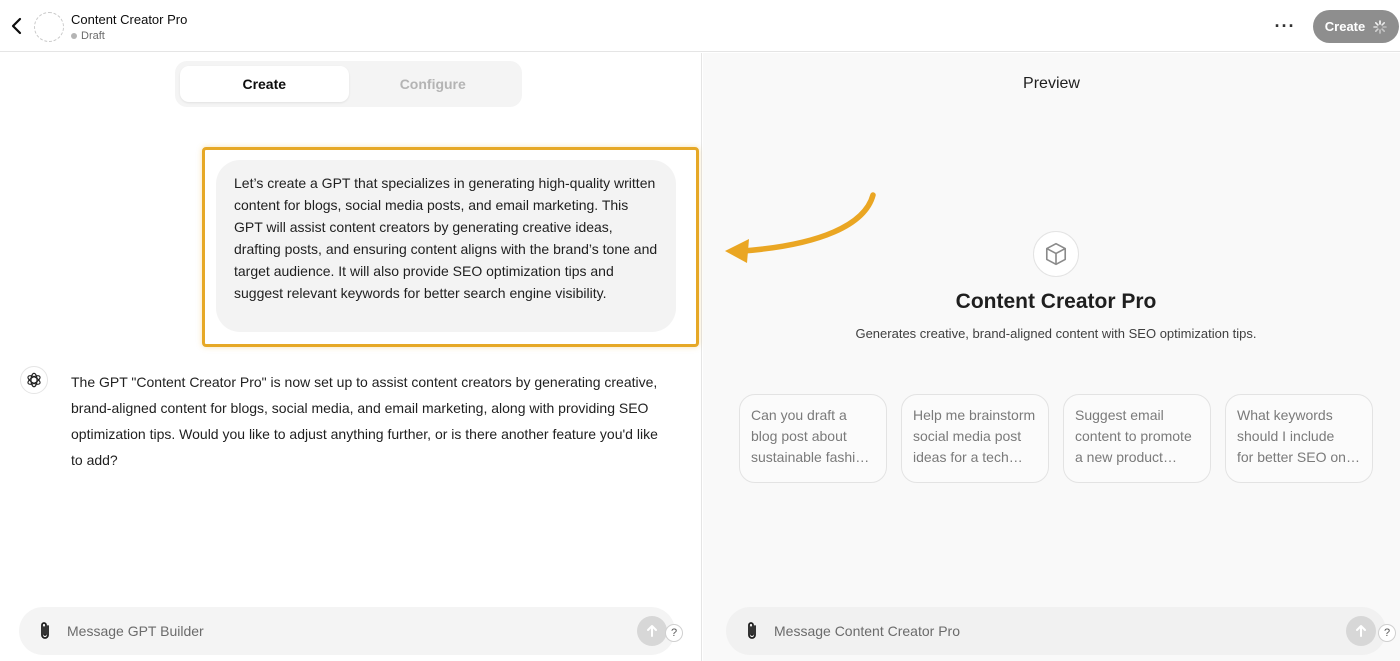  I want to click on preview-message-input, so click(1054, 631).